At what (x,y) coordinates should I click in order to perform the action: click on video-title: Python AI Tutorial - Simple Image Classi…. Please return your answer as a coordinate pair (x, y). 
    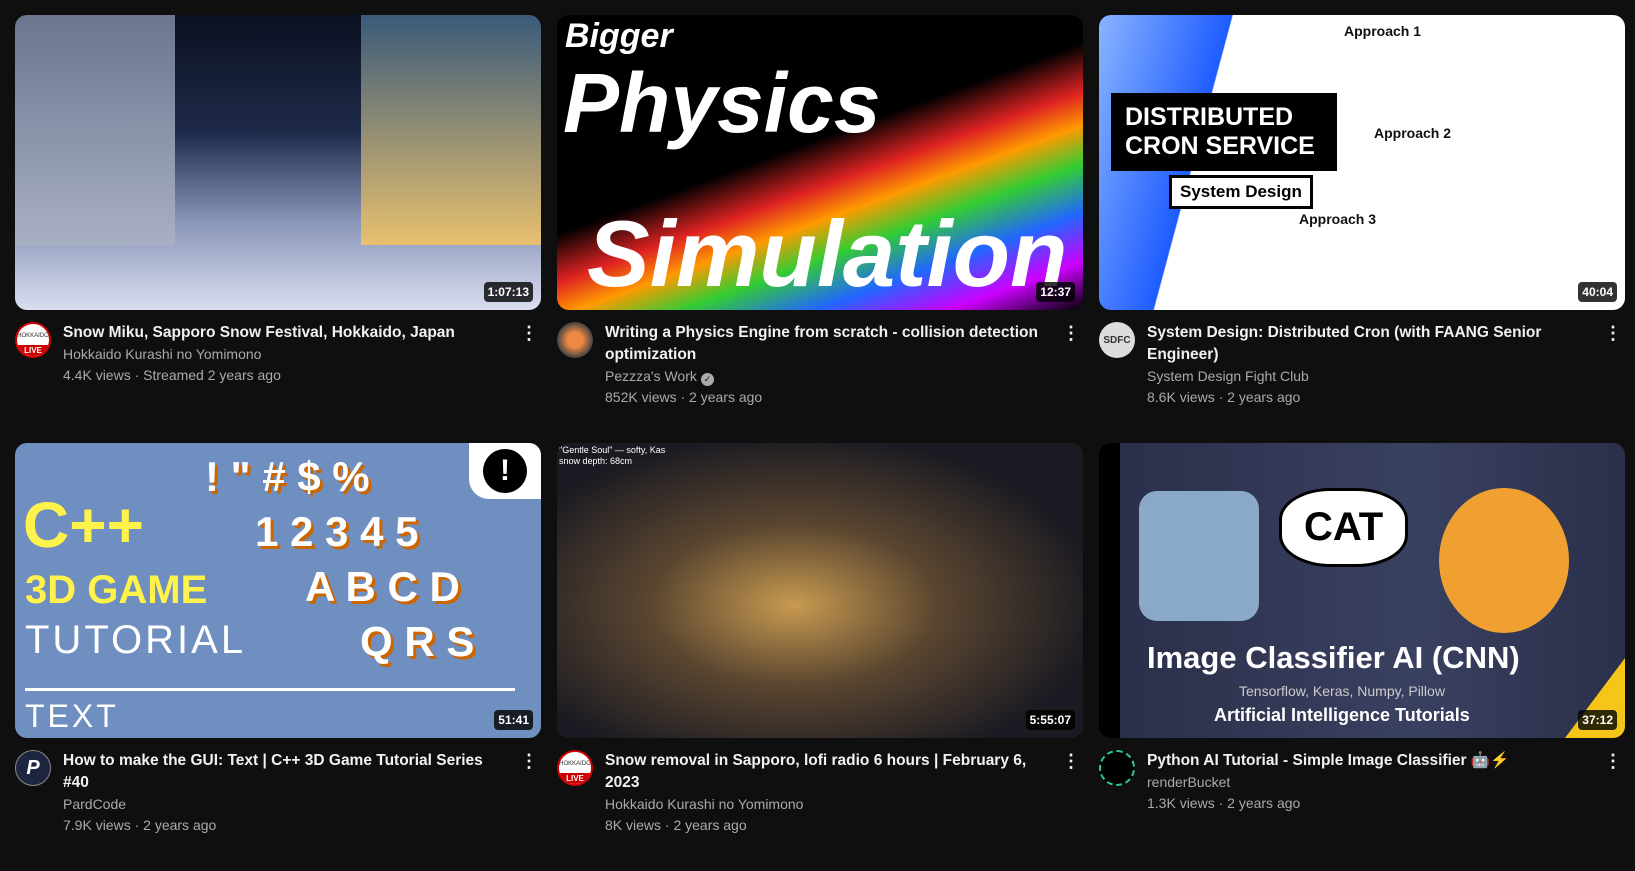
    Looking at the image, I should click on (1371, 761).